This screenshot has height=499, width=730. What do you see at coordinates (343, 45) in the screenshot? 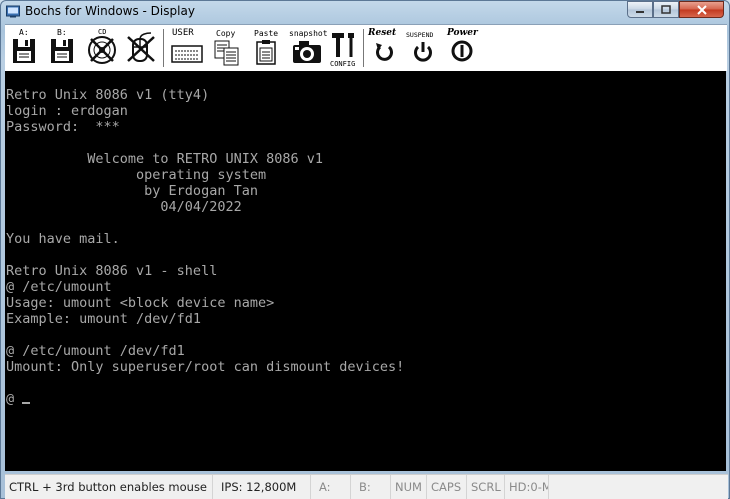
I see `config-tools-icon` at bounding box center [343, 45].